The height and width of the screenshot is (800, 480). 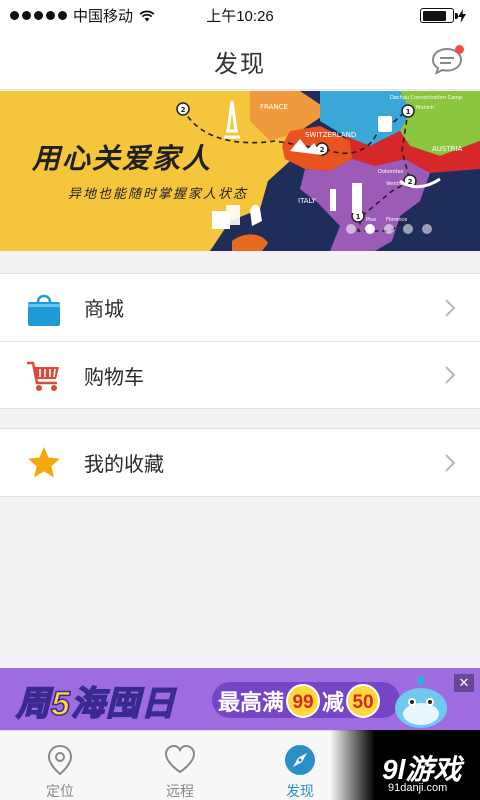 What do you see at coordinates (43, 376) in the screenshot?
I see `shopping-cart-icon` at bounding box center [43, 376].